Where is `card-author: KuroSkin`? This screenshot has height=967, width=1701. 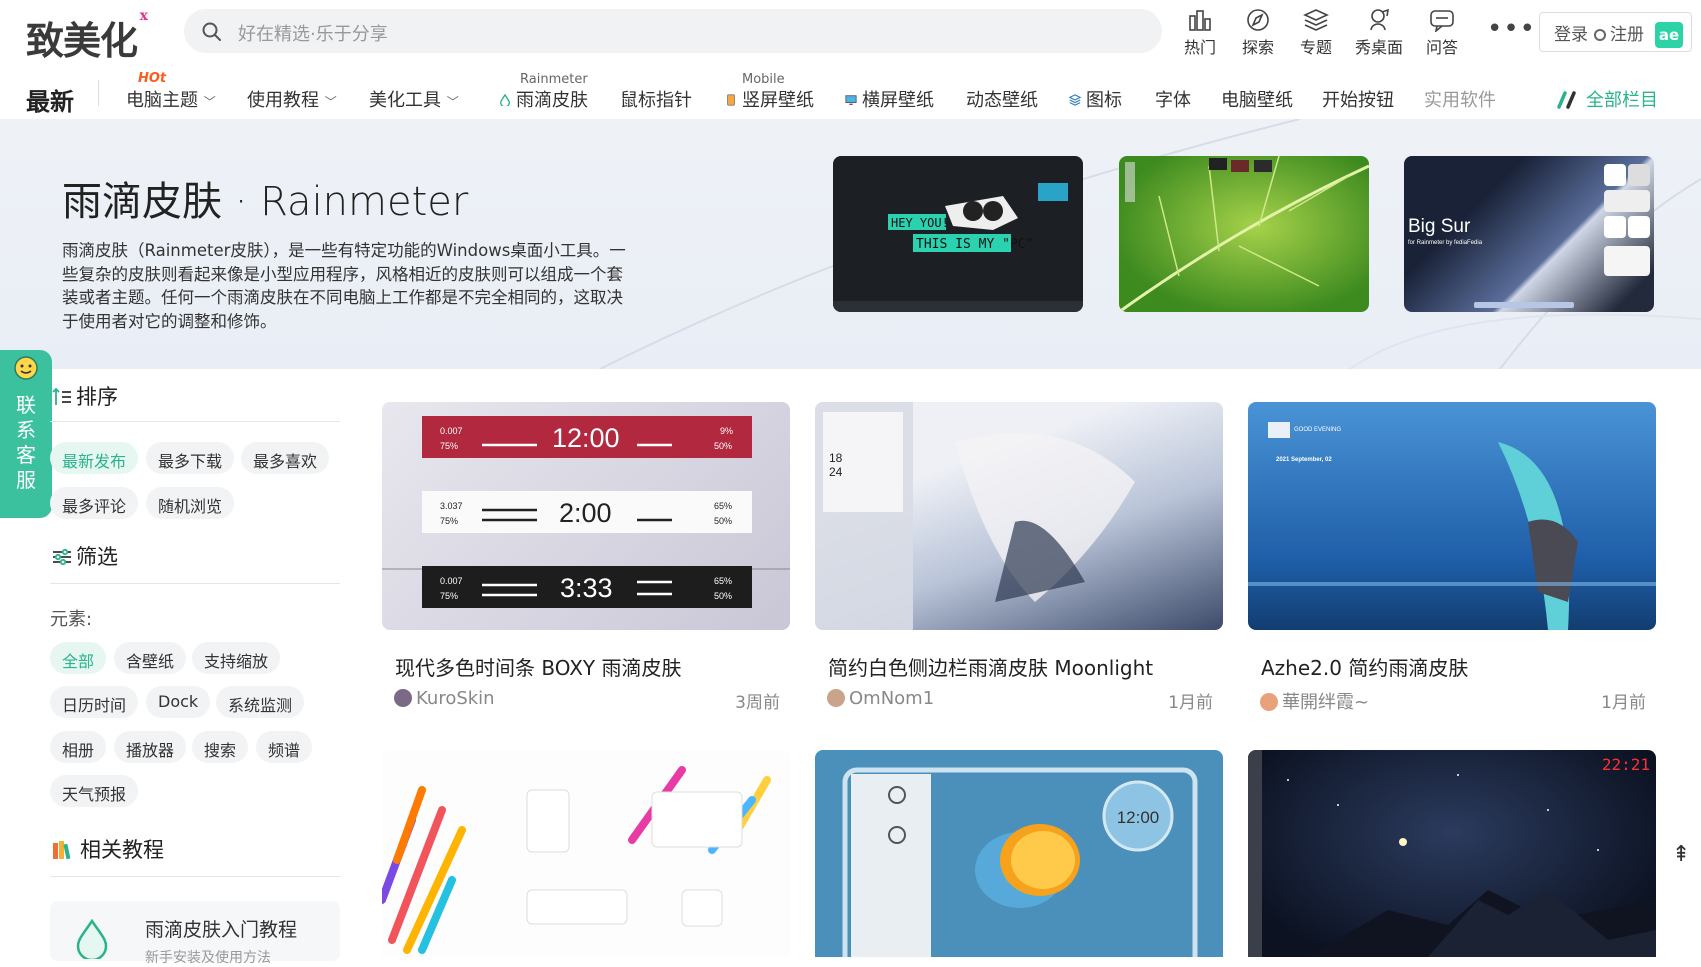 card-author: KuroSkin is located at coordinates (444, 698).